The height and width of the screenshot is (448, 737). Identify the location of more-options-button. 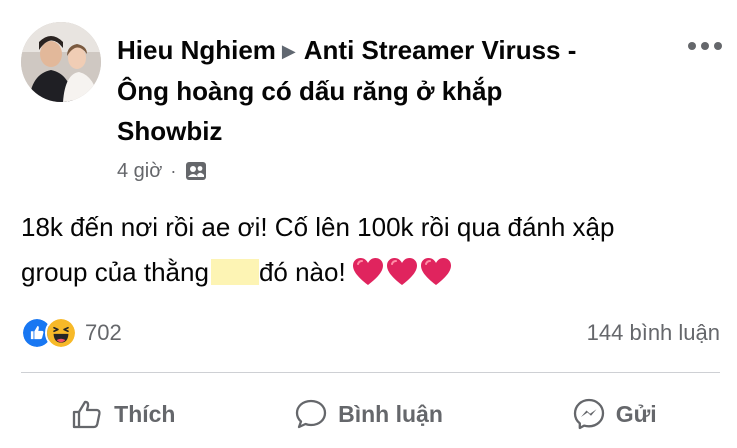
(708, 46).